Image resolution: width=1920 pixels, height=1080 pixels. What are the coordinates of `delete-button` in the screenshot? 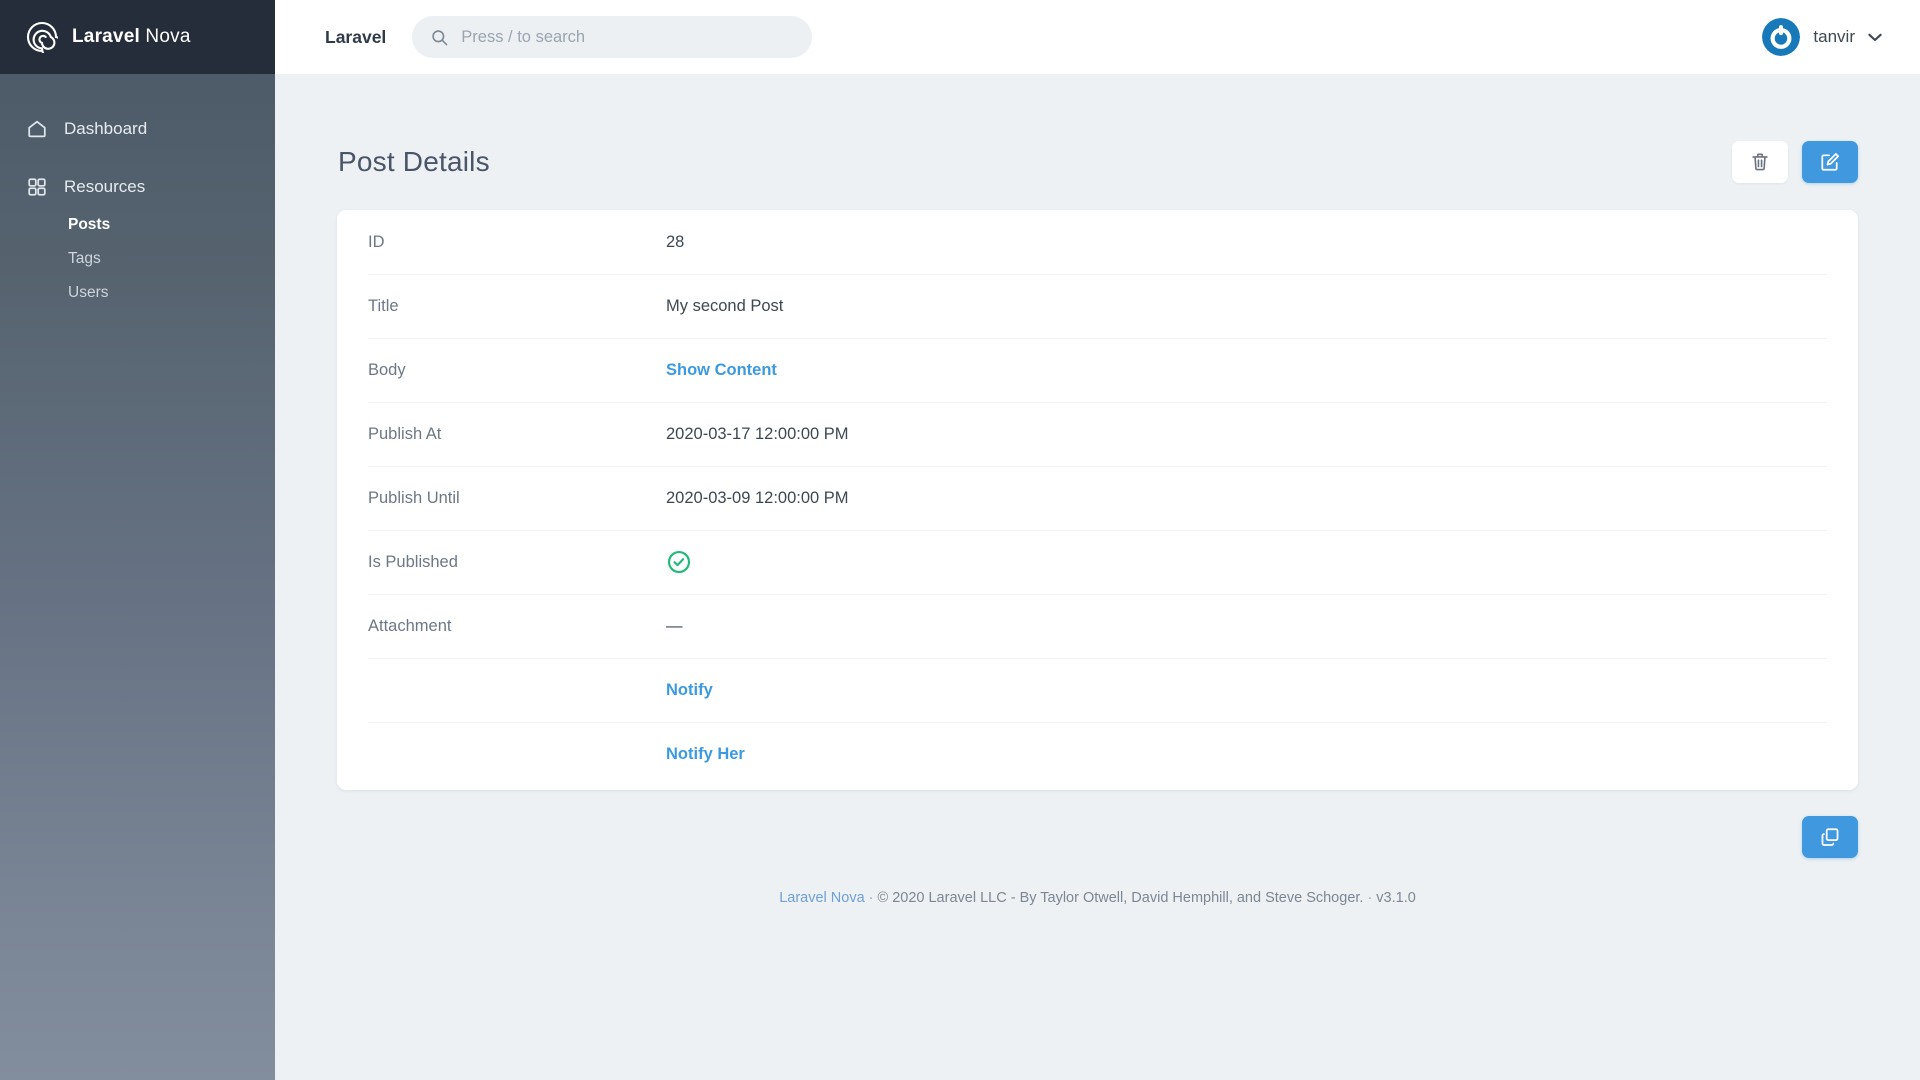 It's located at (1760, 162).